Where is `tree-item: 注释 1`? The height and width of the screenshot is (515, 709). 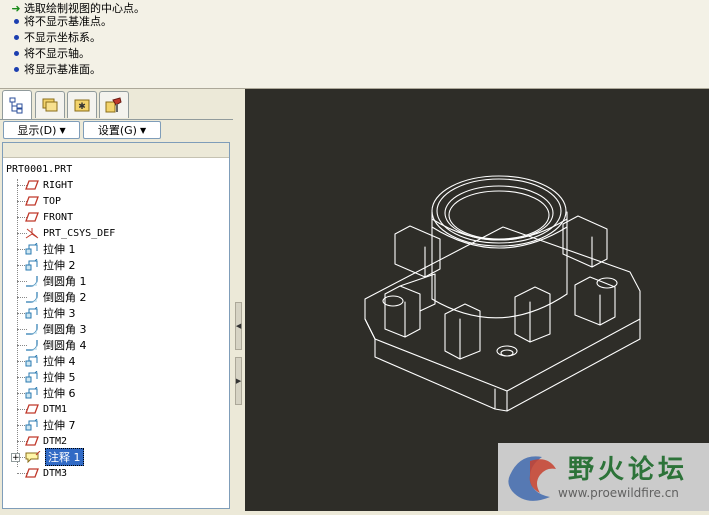 tree-item: 注释 1 is located at coordinates (54, 457).